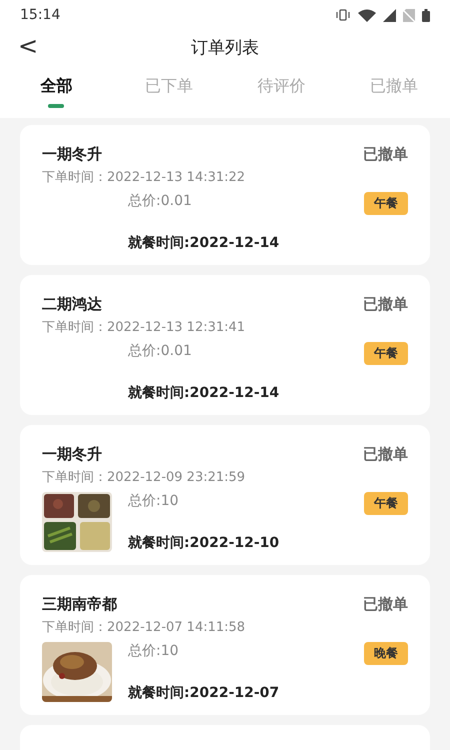 The height and width of the screenshot is (750, 450). Describe the element at coordinates (367, 15) in the screenshot. I see `wifi-icon` at that location.